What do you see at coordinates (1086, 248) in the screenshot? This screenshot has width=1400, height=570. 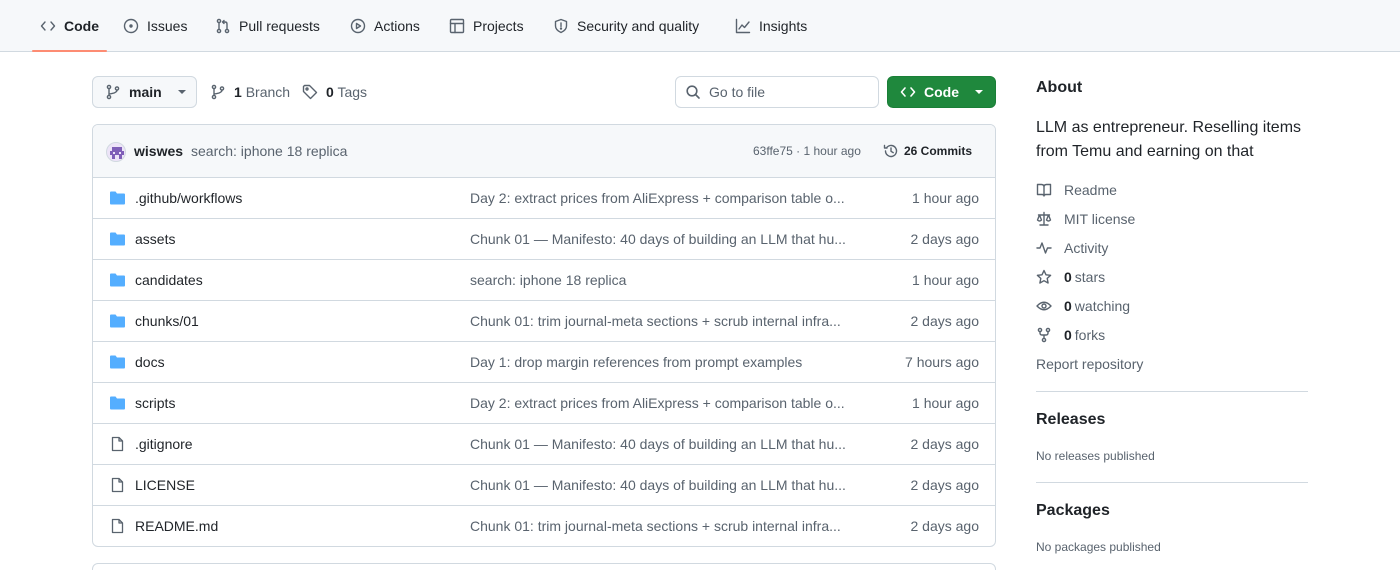 I see `activity-label: Activity` at bounding box center [1086, 248].